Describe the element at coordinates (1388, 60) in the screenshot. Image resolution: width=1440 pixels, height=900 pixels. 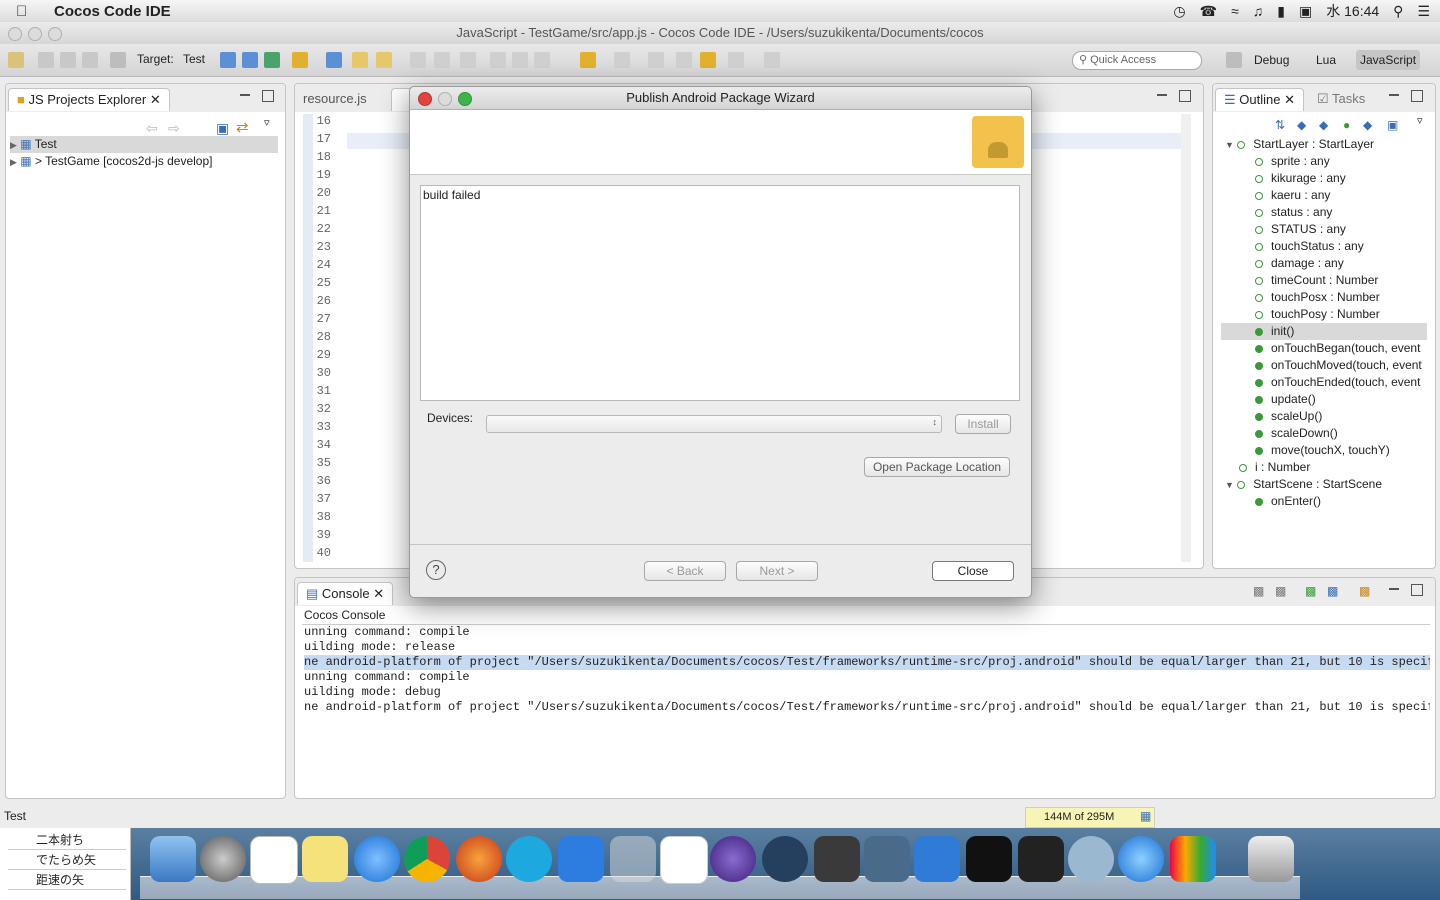
I see `perspective-javascript: JavaScript` at that location.